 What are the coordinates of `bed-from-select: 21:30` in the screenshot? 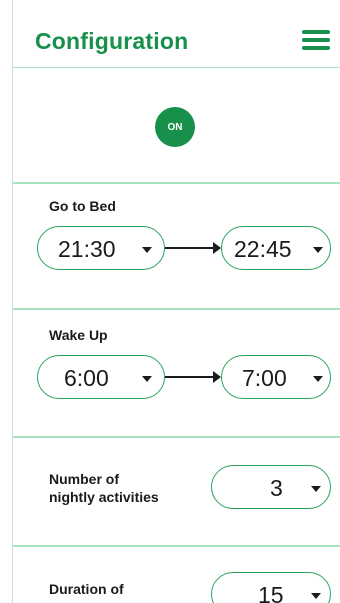 It's located at (101, 248).